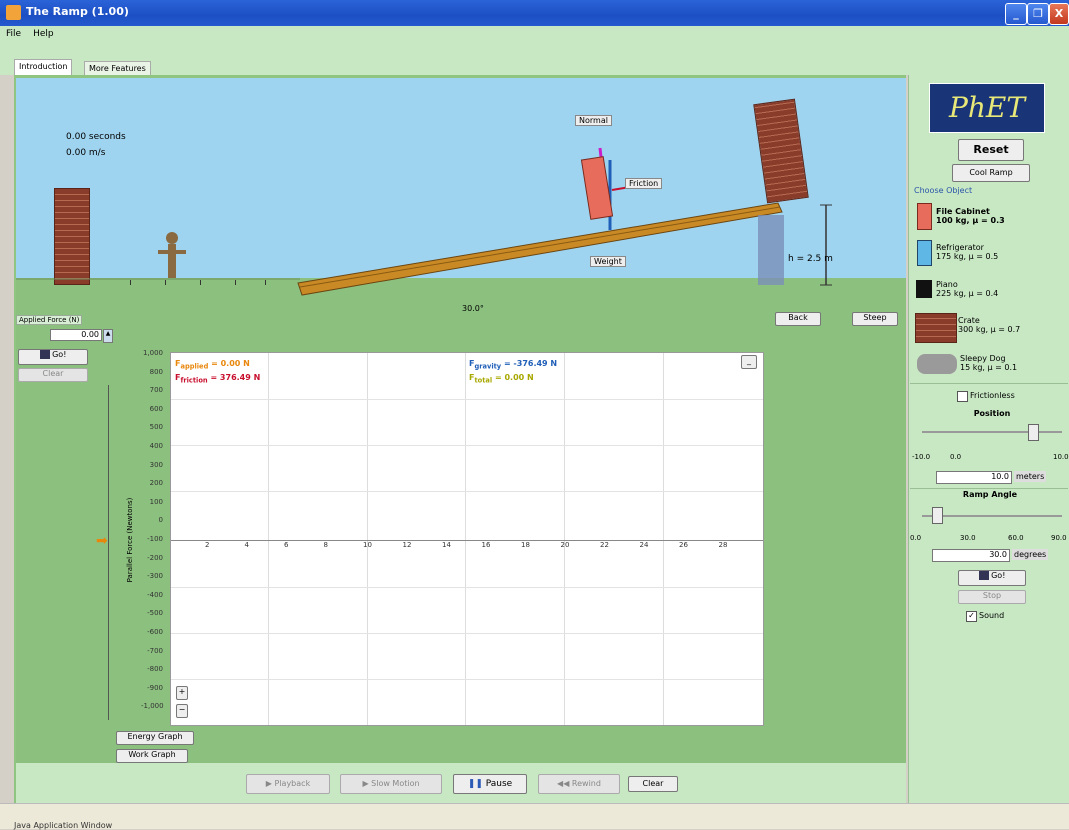 The width and height of the screenshot is (1069, 830). What do you see at coordinates (653, 784) in the screenshot?
I see `clear-button: Clear` at bounding box center [653, 784].